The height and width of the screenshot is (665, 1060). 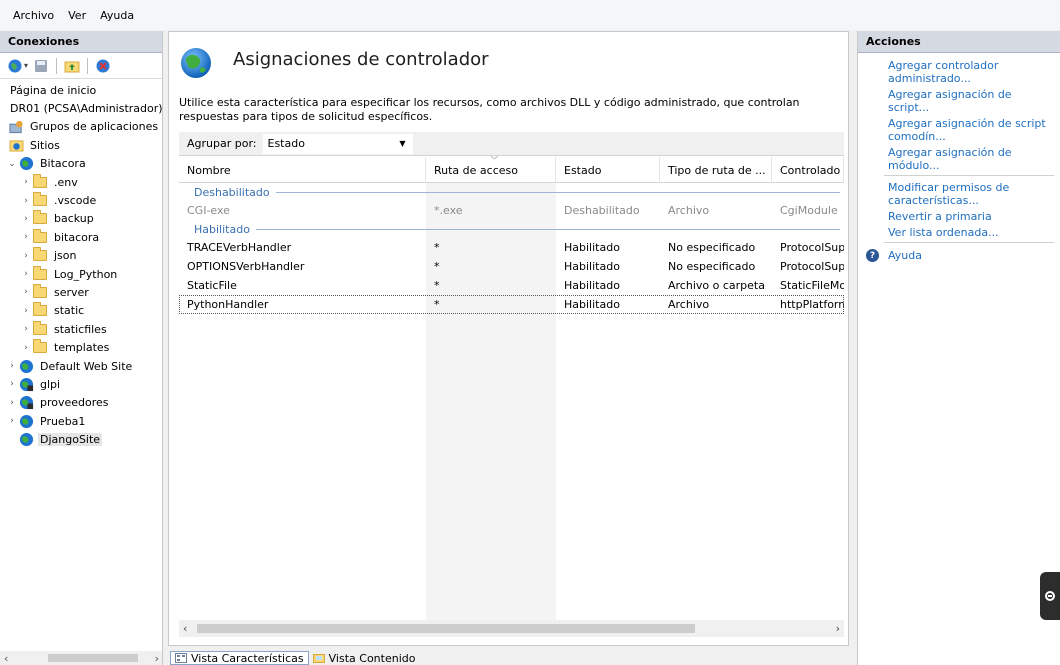 What do you see at coordinates (364, 658) in the screenshot?
I see `tab-vista-contenido: Vista Contenido` at bounding box center [364, 658].